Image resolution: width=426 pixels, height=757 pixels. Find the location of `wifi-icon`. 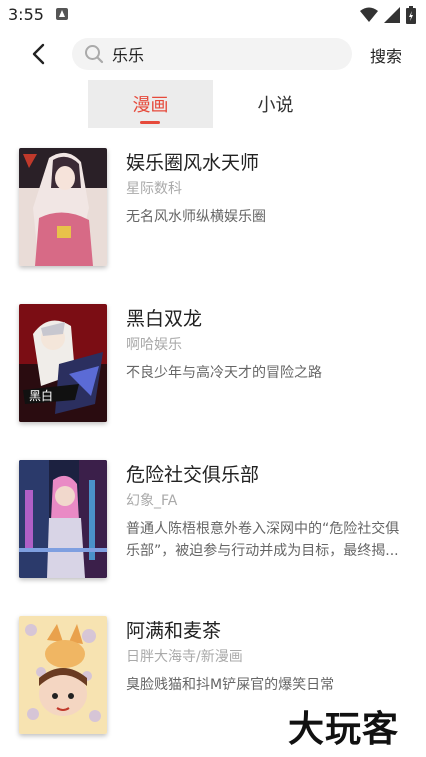

wifi-icon is located at coordinates (369, 14).